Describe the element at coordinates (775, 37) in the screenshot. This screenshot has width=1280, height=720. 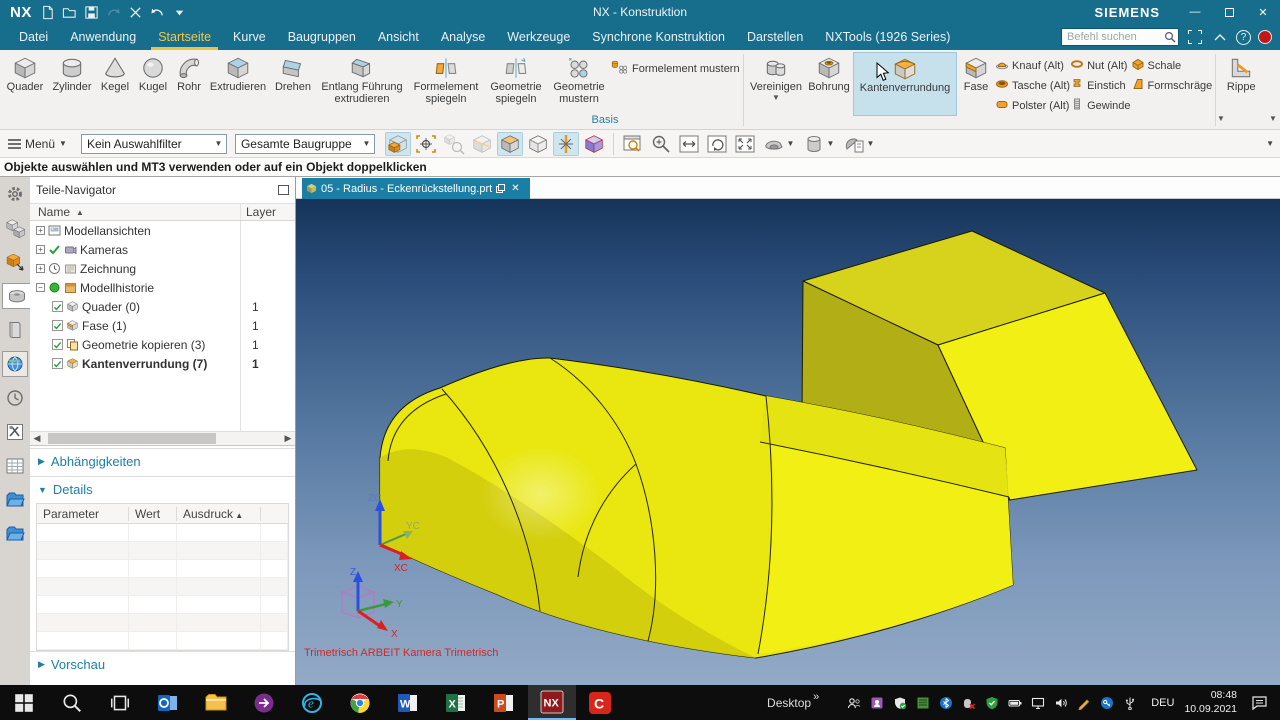
I see `menu-tab-darstellen: Darstellen` at that location.